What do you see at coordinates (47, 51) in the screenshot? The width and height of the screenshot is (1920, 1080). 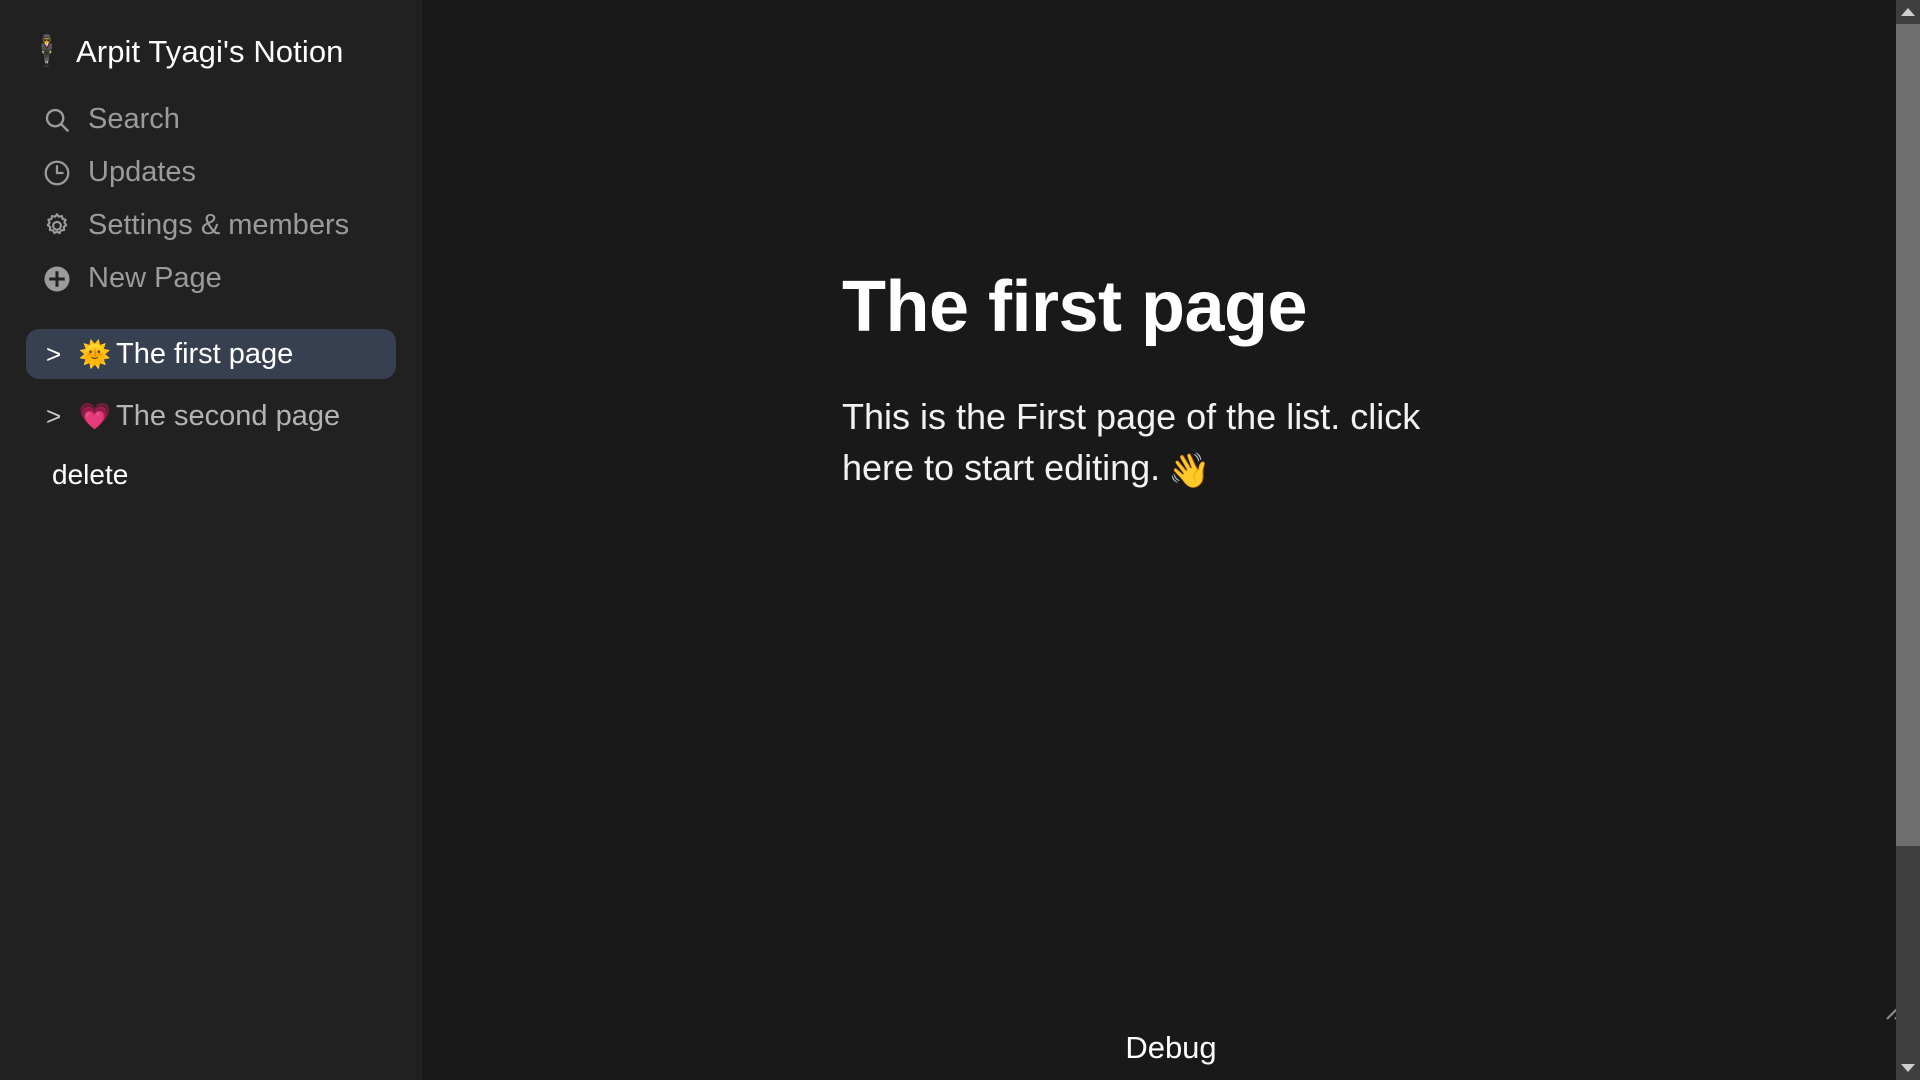 I see `person-in-suit-emoji: 🕴️` at bounding box center [47, 51].